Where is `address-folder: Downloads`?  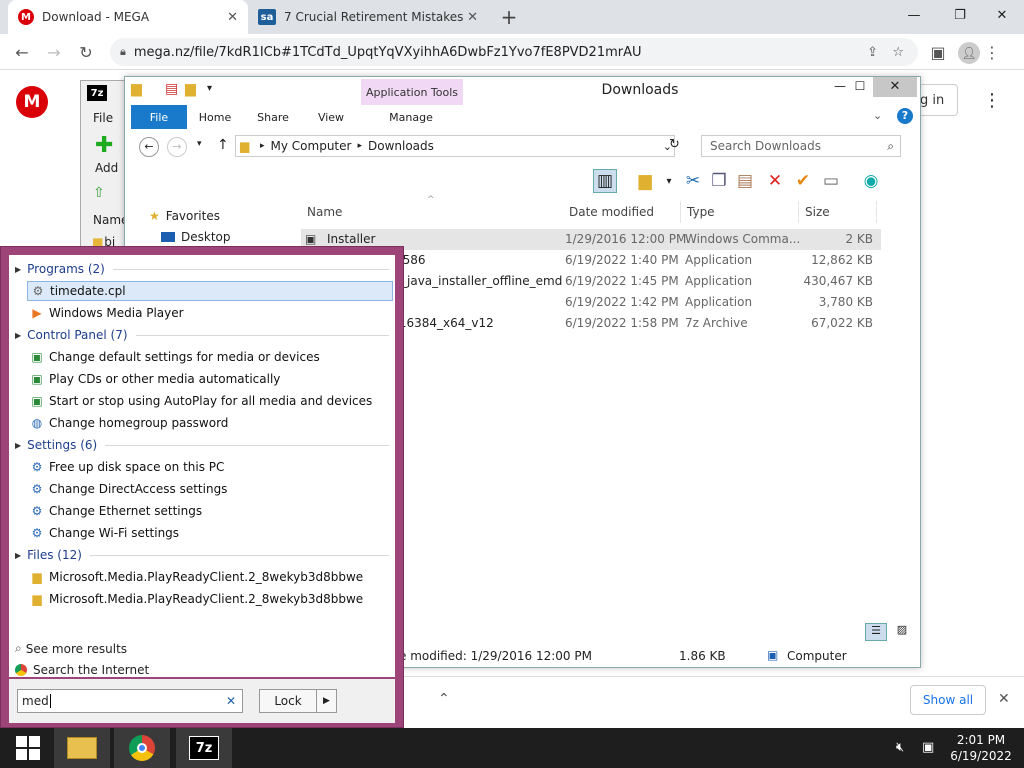
address-folder: Downloads is located at coordinates (401, 146).